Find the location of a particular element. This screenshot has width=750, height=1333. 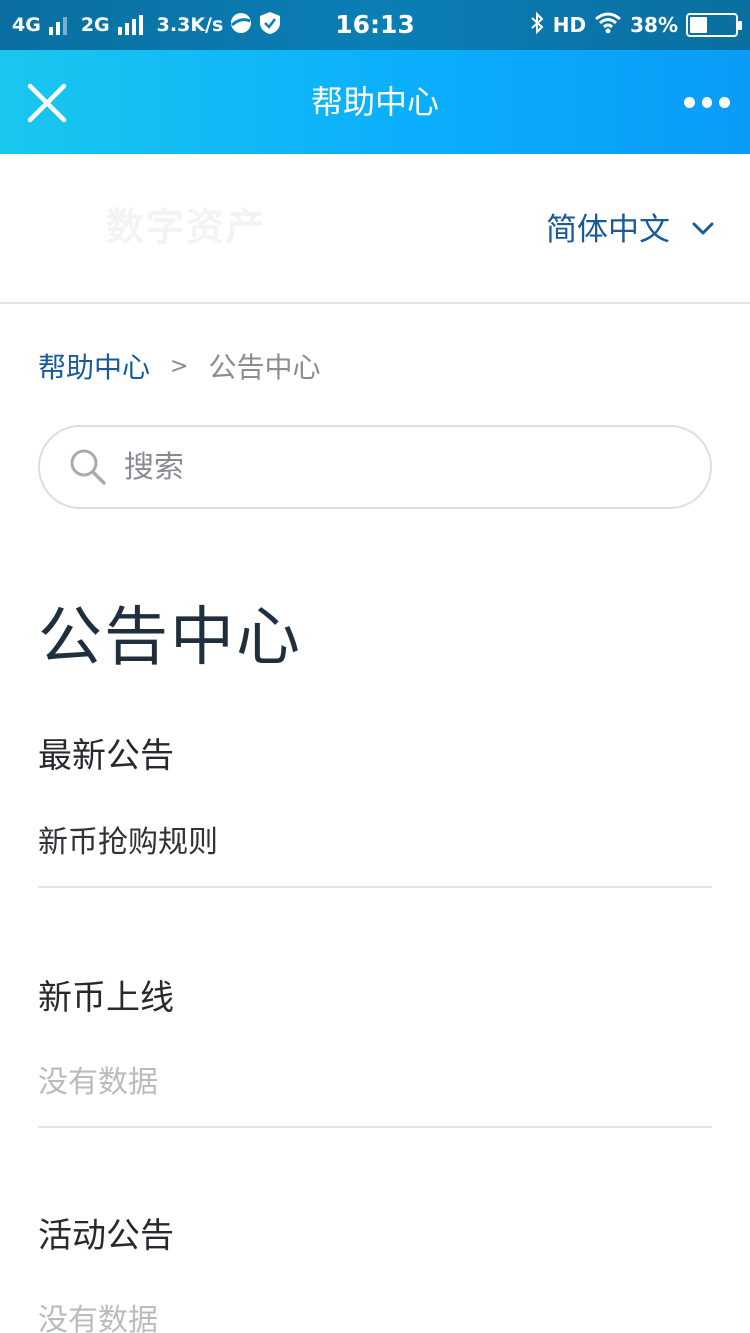

page-title: 公告中心 is located at coordinates (170, 638).